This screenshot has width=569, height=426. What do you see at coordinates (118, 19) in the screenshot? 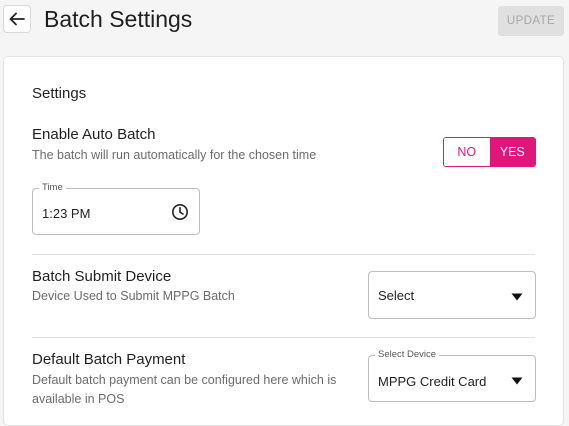
I see `page-title: Batch Settings` at bounding box center [118, 19].